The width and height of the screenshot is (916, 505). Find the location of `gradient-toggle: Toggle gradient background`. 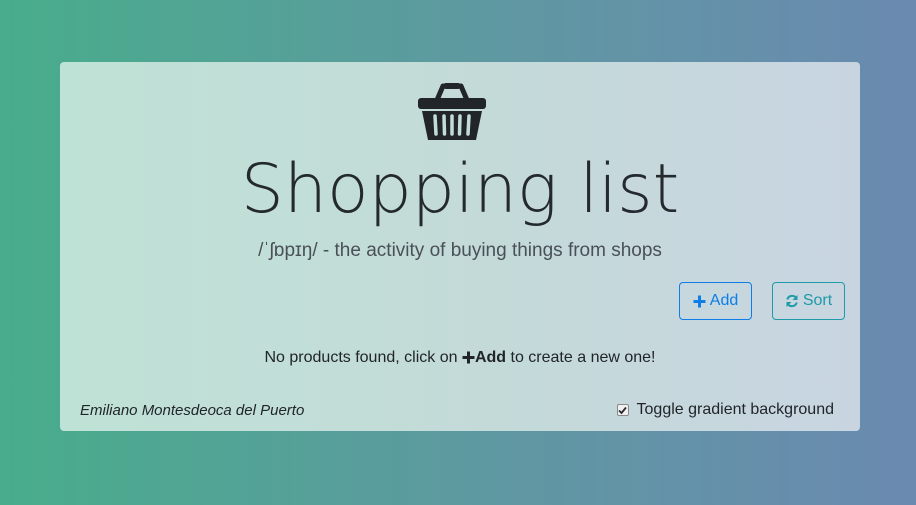

gradient-toggle: Toggle gradient background is located at coordinates (725, 410).